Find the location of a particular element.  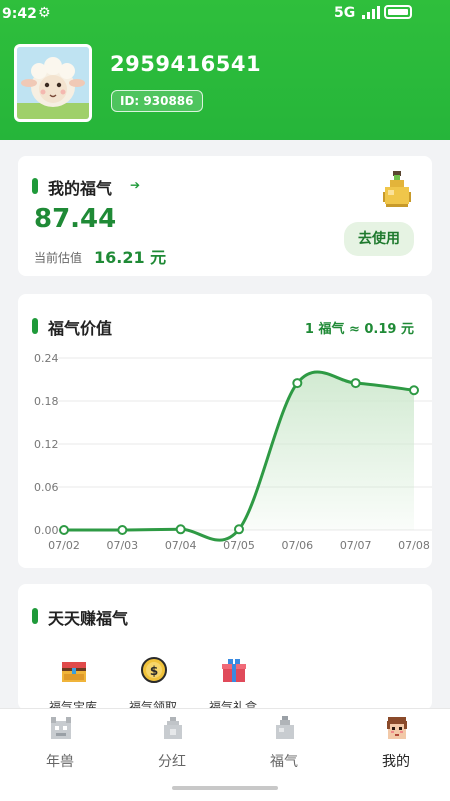

fortune-jar-icon is located at coordinates (285, 727).